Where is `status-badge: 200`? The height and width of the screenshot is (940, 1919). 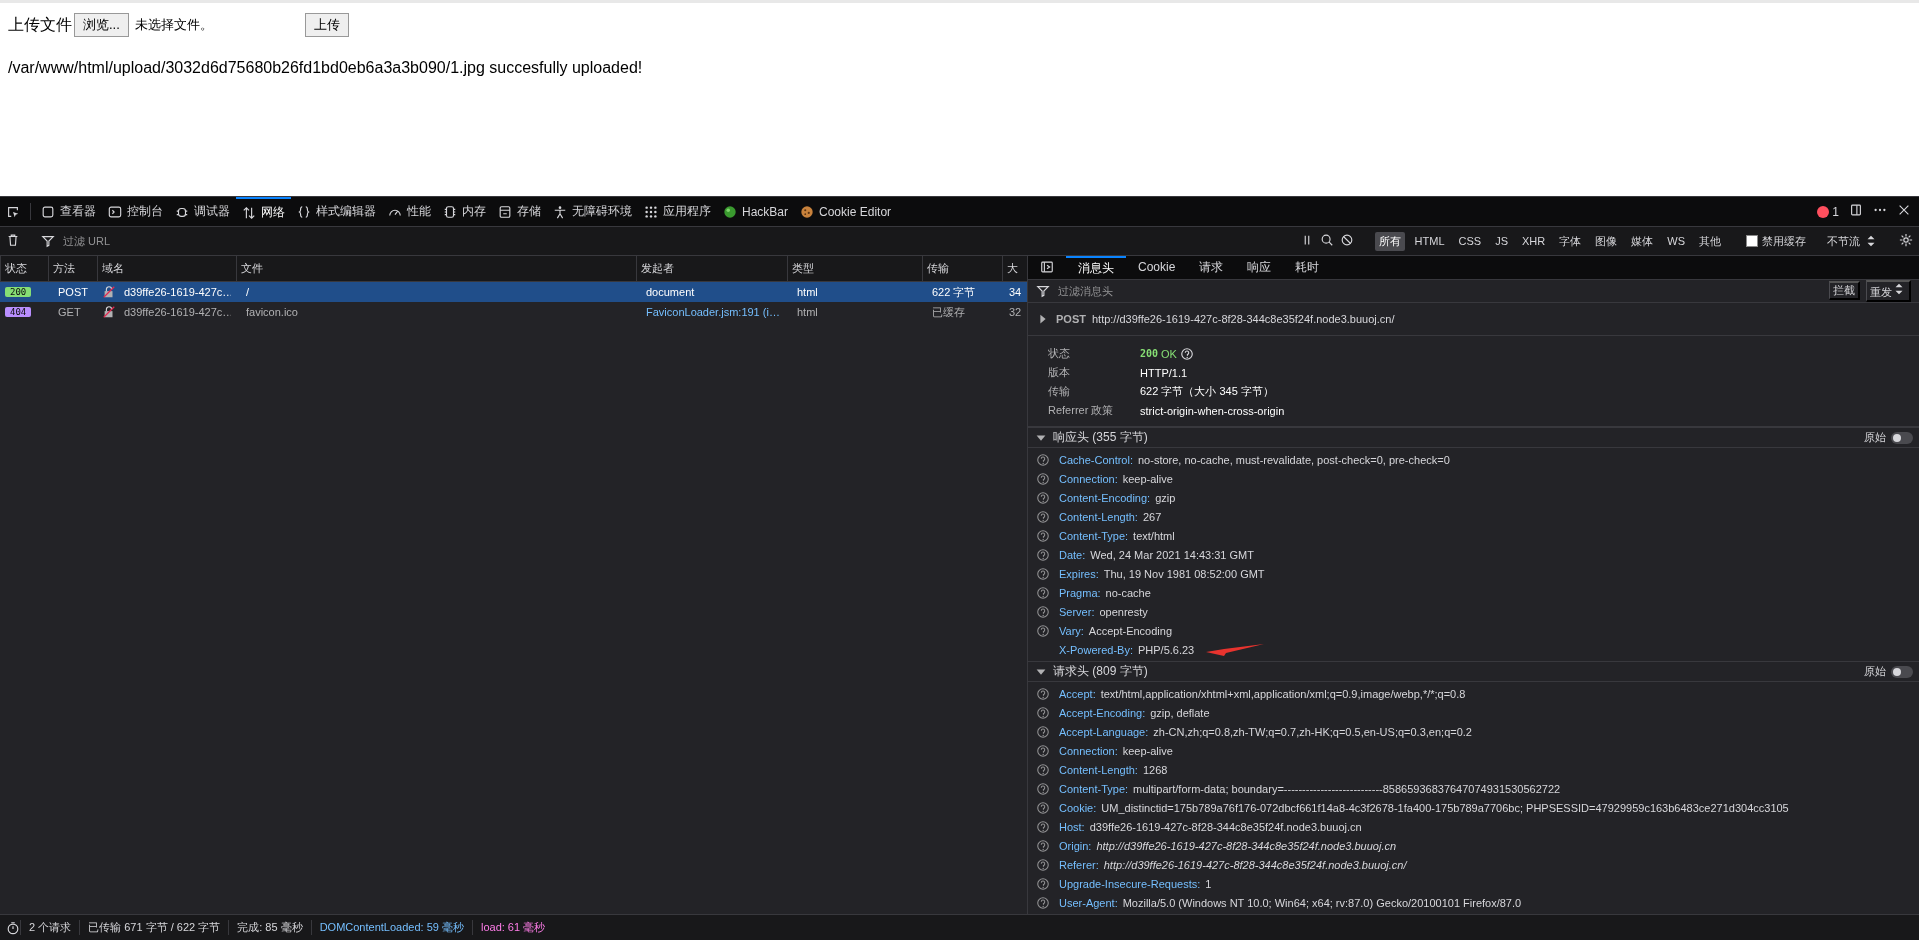
status-badge: 200 is located at coordinates (18, 292).